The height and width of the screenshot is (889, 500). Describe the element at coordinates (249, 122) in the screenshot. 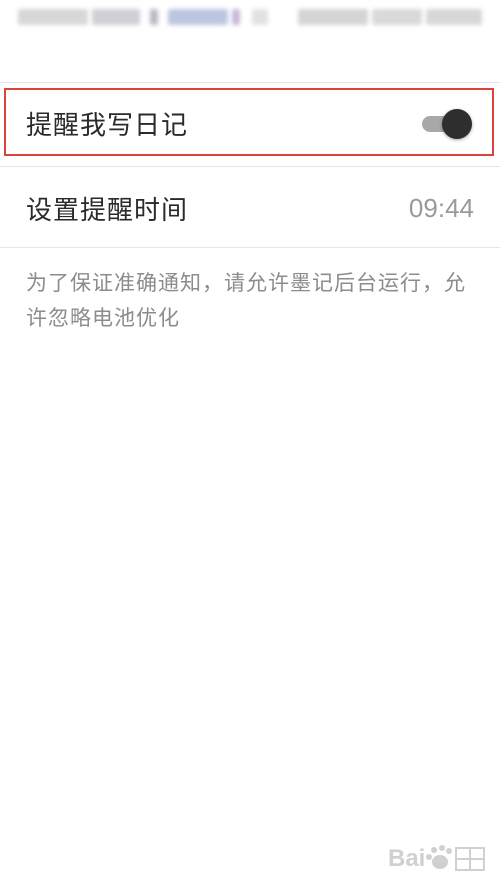

I see `highlight-annotation-box` at that location.